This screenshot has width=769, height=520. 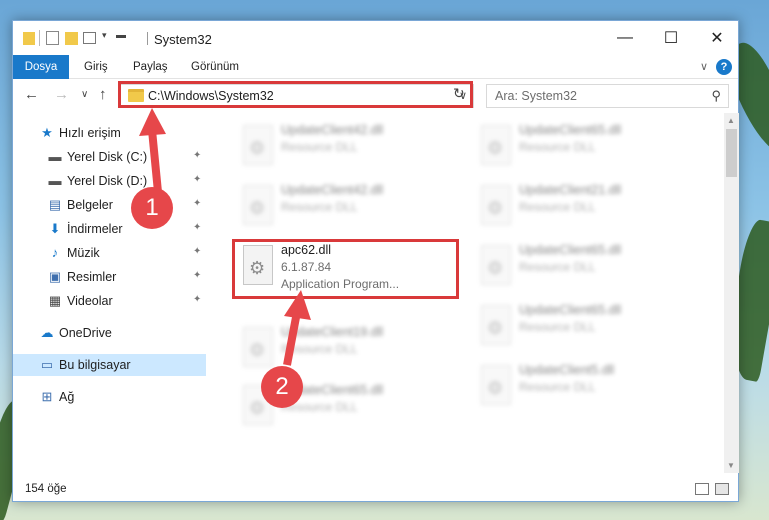 What do you see at coordinates (282, 387) in the screenshot?
I see `step-2-badge: 2` at bounding box center [282, 387].